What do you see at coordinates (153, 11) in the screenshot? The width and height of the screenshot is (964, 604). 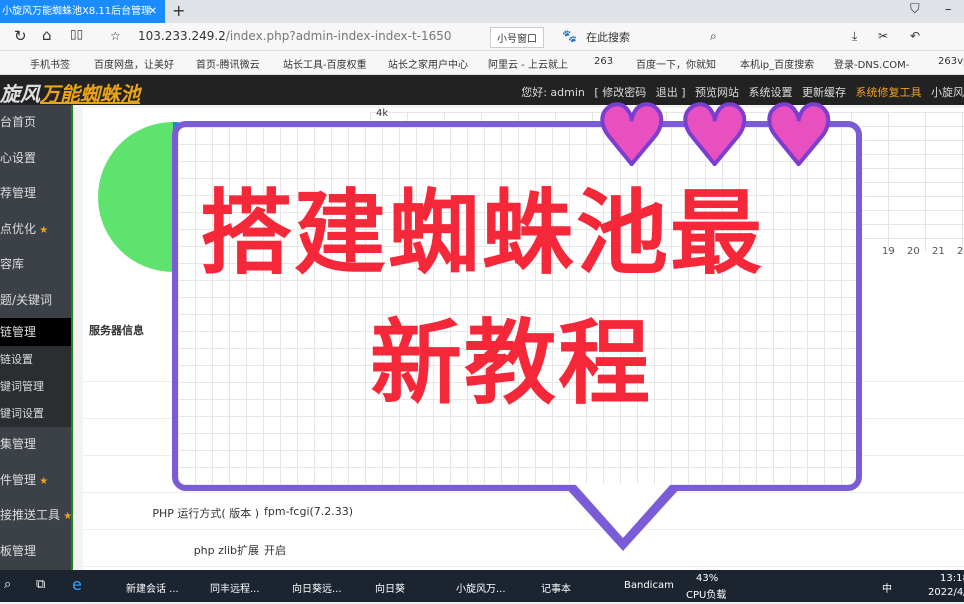 I see `close-tab-icon: ✕` at bounding box center [153, 11].